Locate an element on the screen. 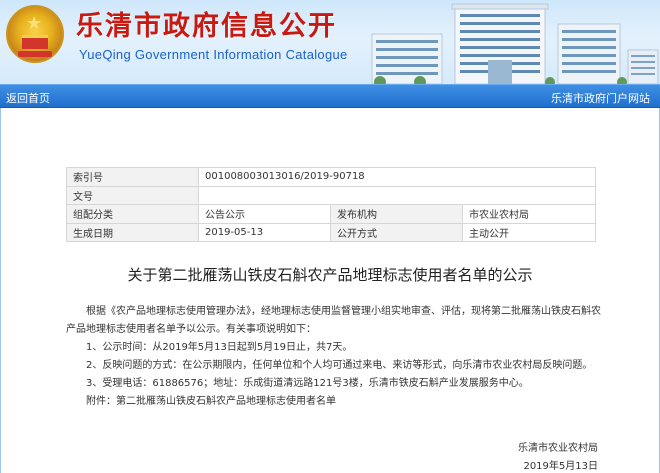 This screenshot has height=473, width=660. buildings-illustration is located at coordinates (510, 42).